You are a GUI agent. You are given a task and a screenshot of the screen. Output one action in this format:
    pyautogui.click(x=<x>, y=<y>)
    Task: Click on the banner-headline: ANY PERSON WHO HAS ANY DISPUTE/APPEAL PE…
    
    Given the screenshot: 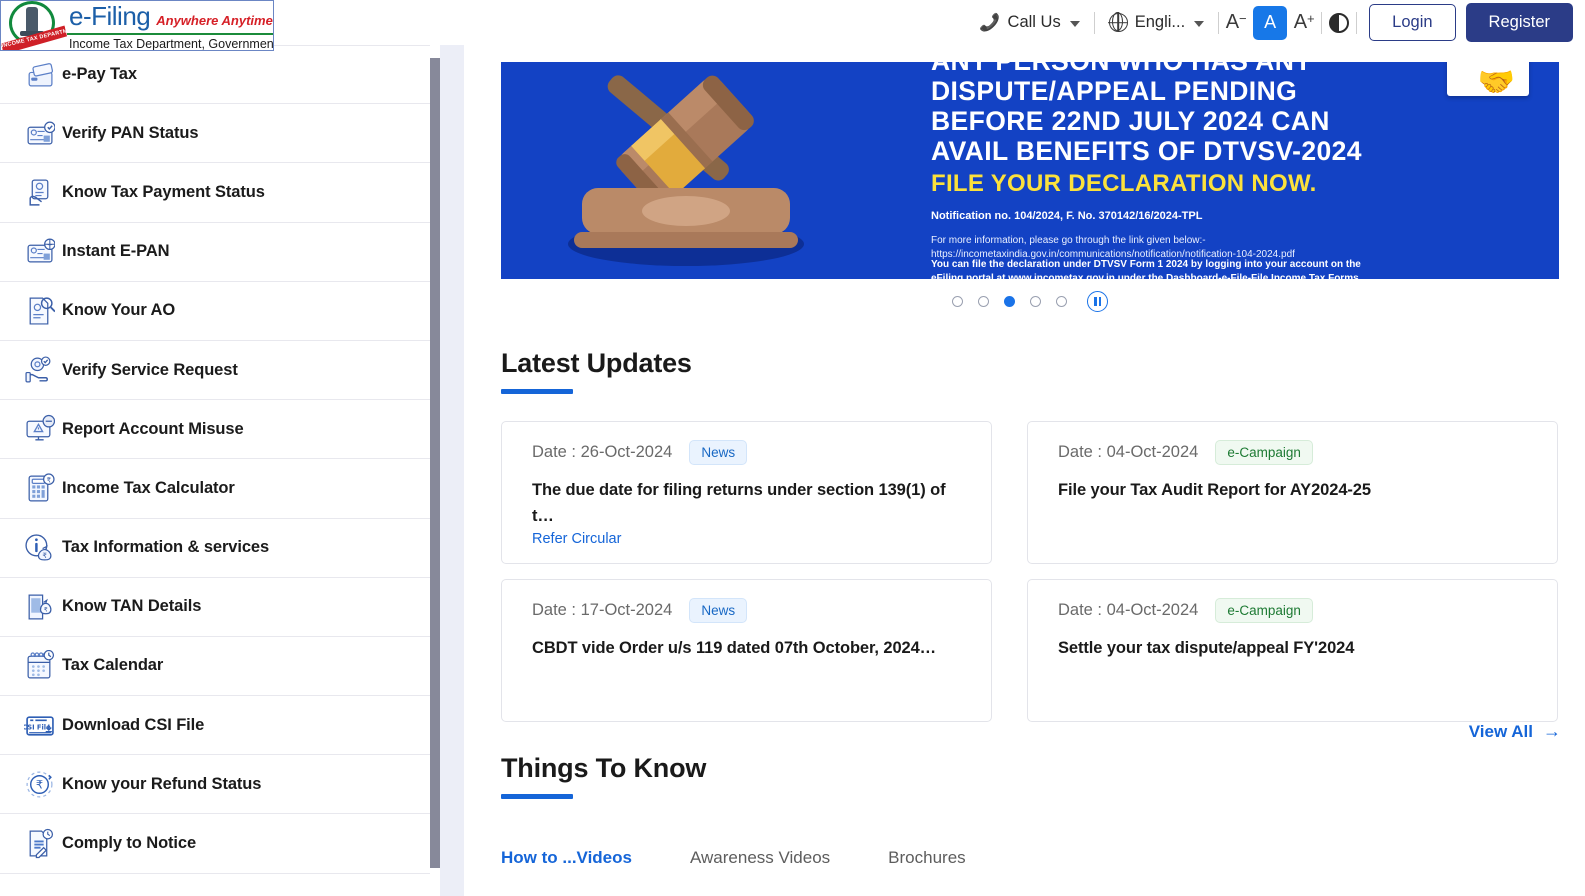 What is the action you would take?
    pyautogui.click(x=1146, y=114)
    